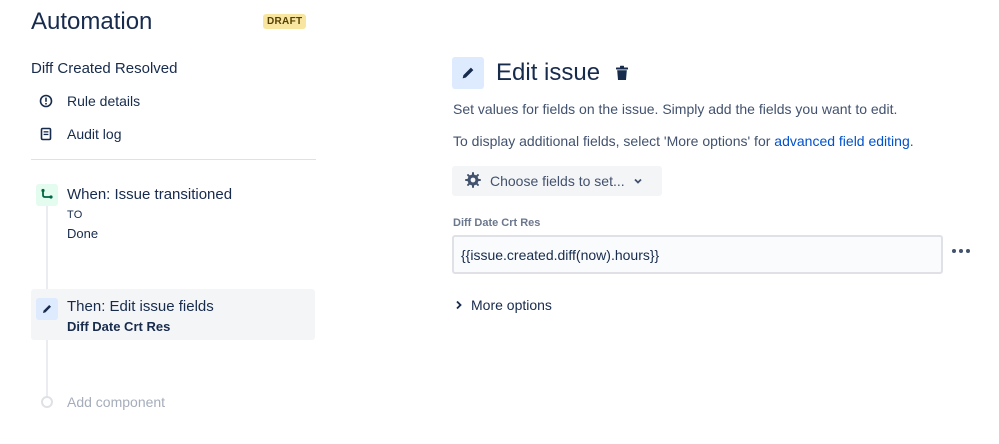  I want to click on nav-rule-details-label: Rule details, so click(104, 101).